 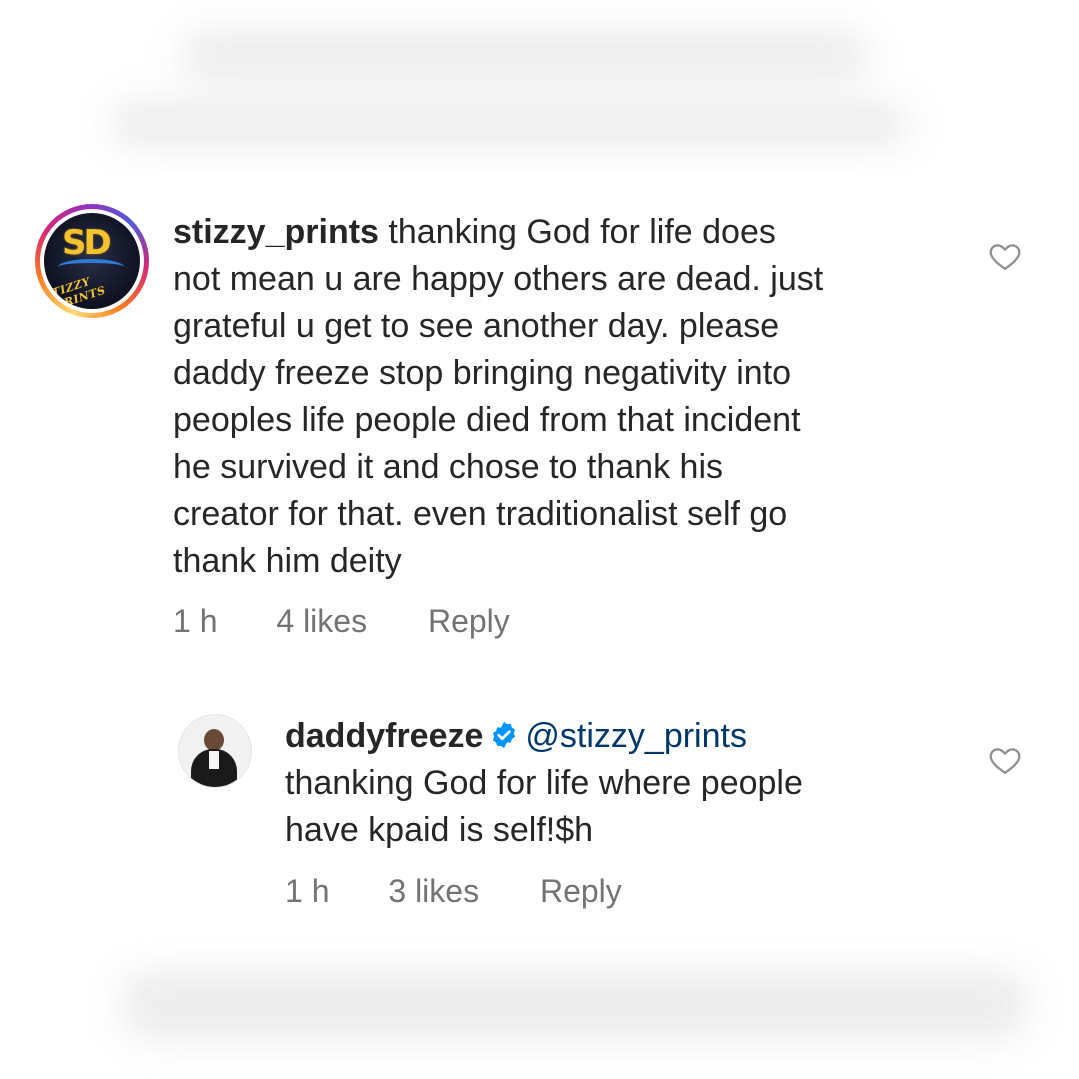 I want to click on avatar-photo-head, so click(x=214, y=740).